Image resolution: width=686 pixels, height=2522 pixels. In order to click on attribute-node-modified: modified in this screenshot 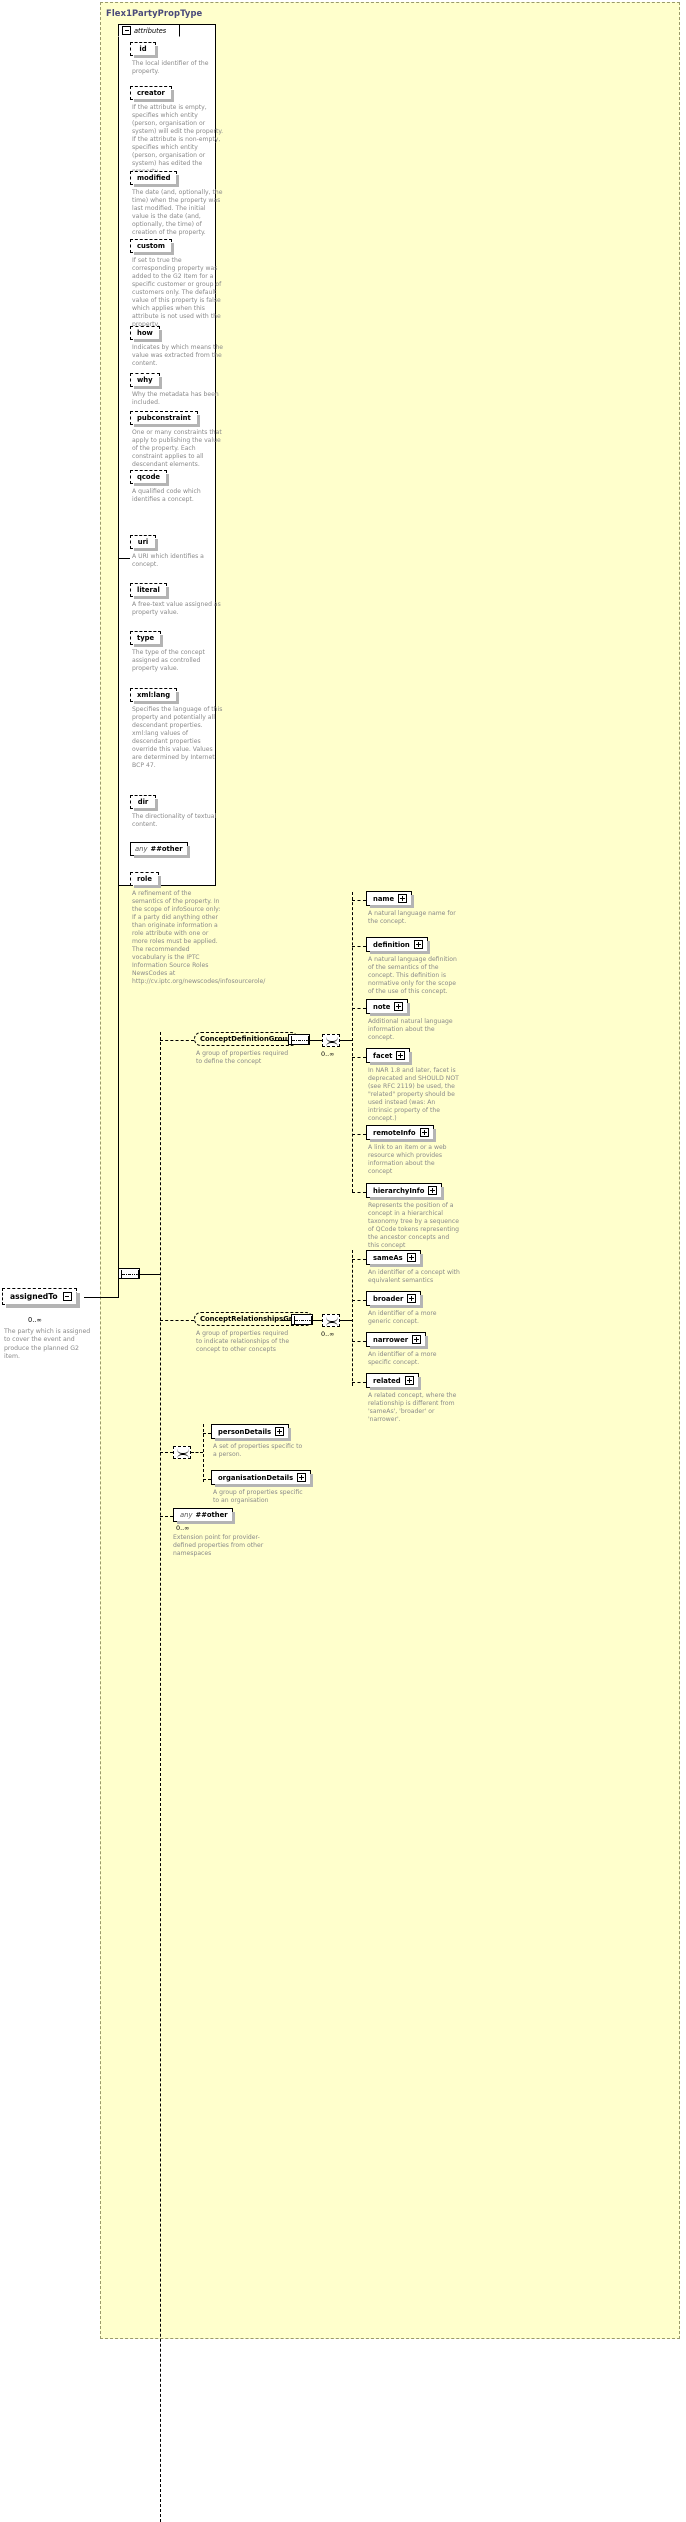, I will do `click(155, 179)`.